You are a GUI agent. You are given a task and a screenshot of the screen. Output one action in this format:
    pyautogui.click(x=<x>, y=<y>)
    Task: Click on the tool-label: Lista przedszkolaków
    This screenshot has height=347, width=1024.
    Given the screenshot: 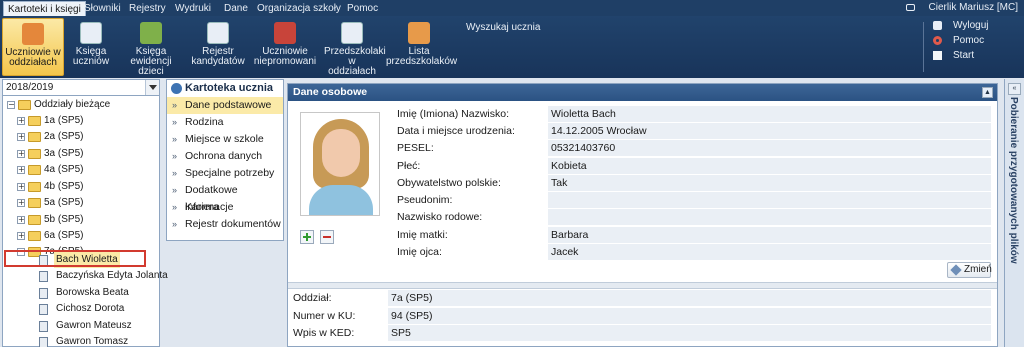 What is the action you would take?
    pyautogui.click(x=422, y=56)
    